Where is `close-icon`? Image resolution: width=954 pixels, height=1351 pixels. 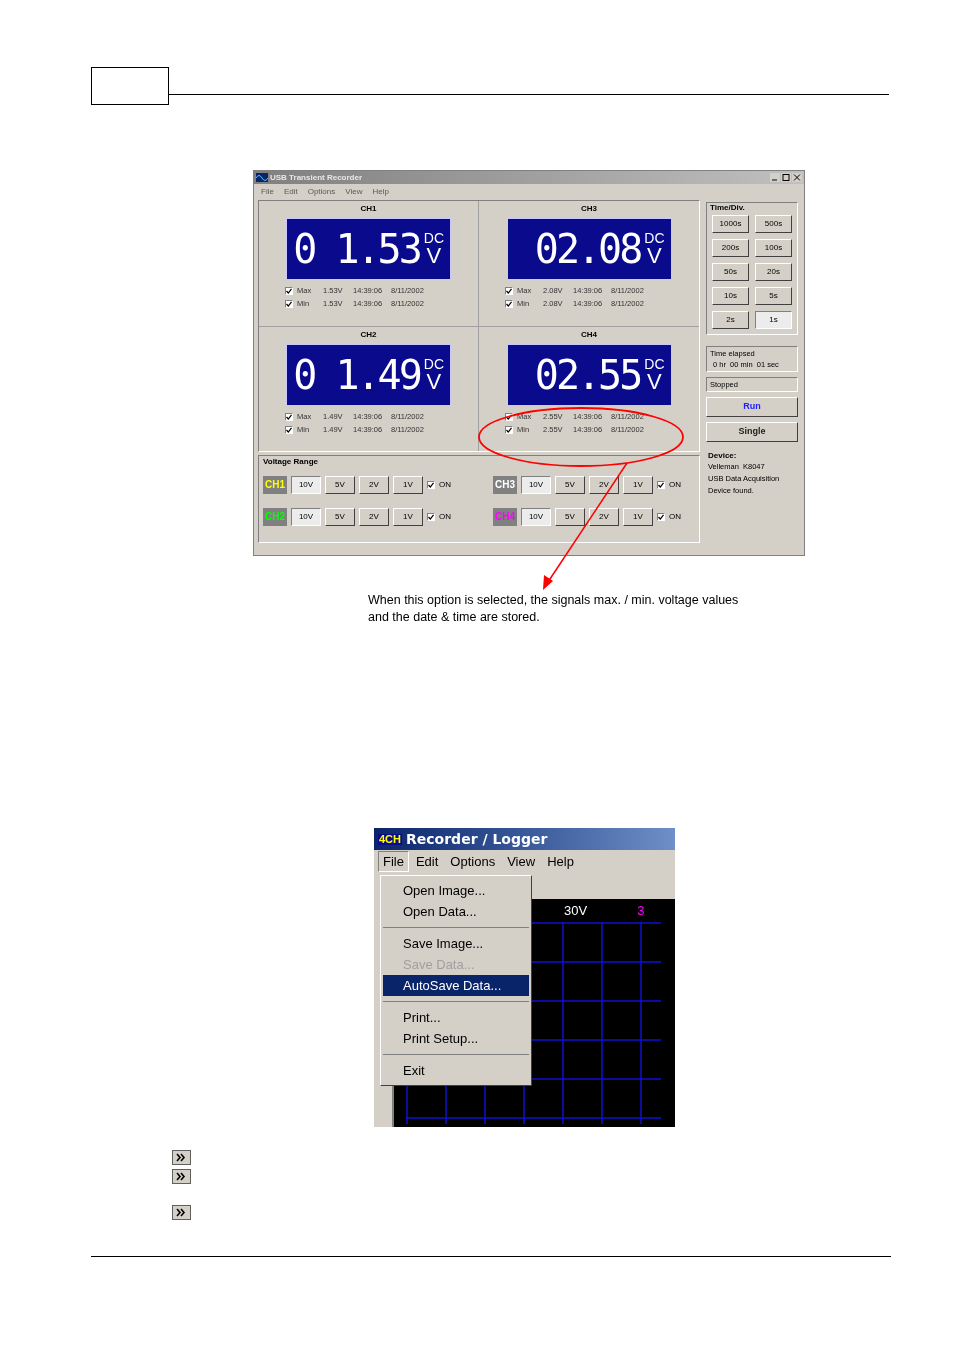
close-icon is located at coordinates (797, 177).